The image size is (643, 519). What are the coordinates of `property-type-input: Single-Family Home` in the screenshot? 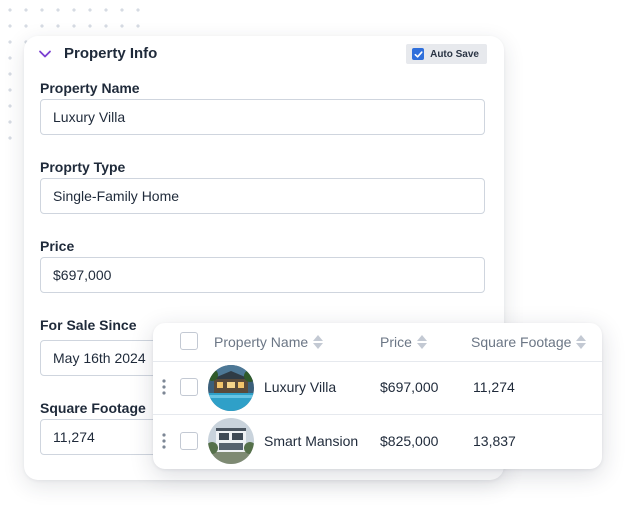 It's located at (262, 196).